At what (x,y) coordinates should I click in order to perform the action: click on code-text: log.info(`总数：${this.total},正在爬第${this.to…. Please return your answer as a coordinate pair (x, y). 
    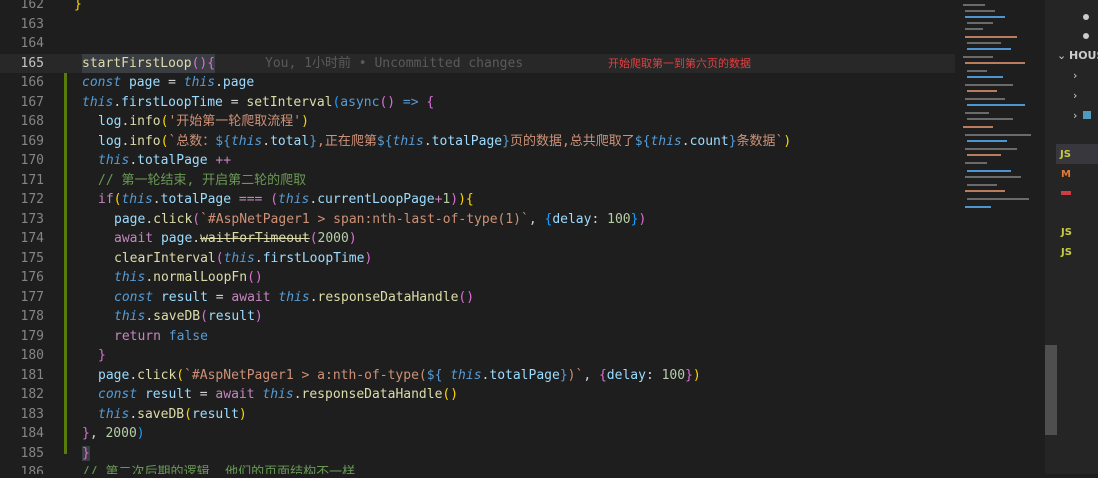
    Looking at the image, I should click on (445, 141).